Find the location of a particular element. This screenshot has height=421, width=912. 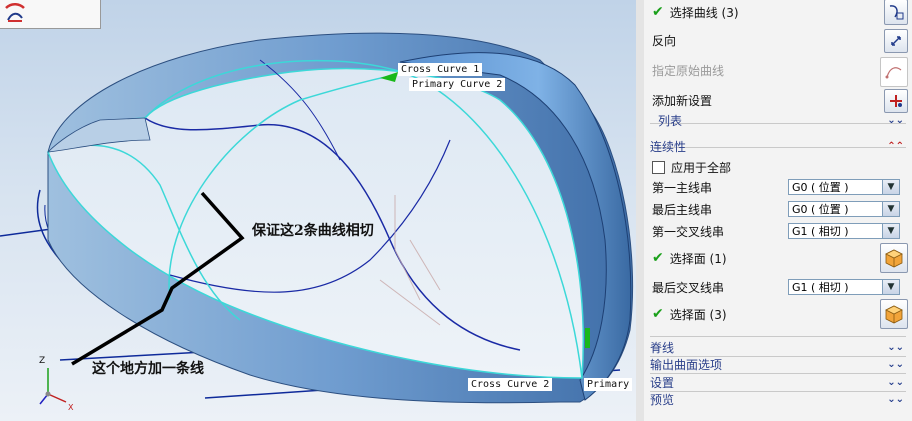

select-face-3-button is located at coordinates (894, 314).